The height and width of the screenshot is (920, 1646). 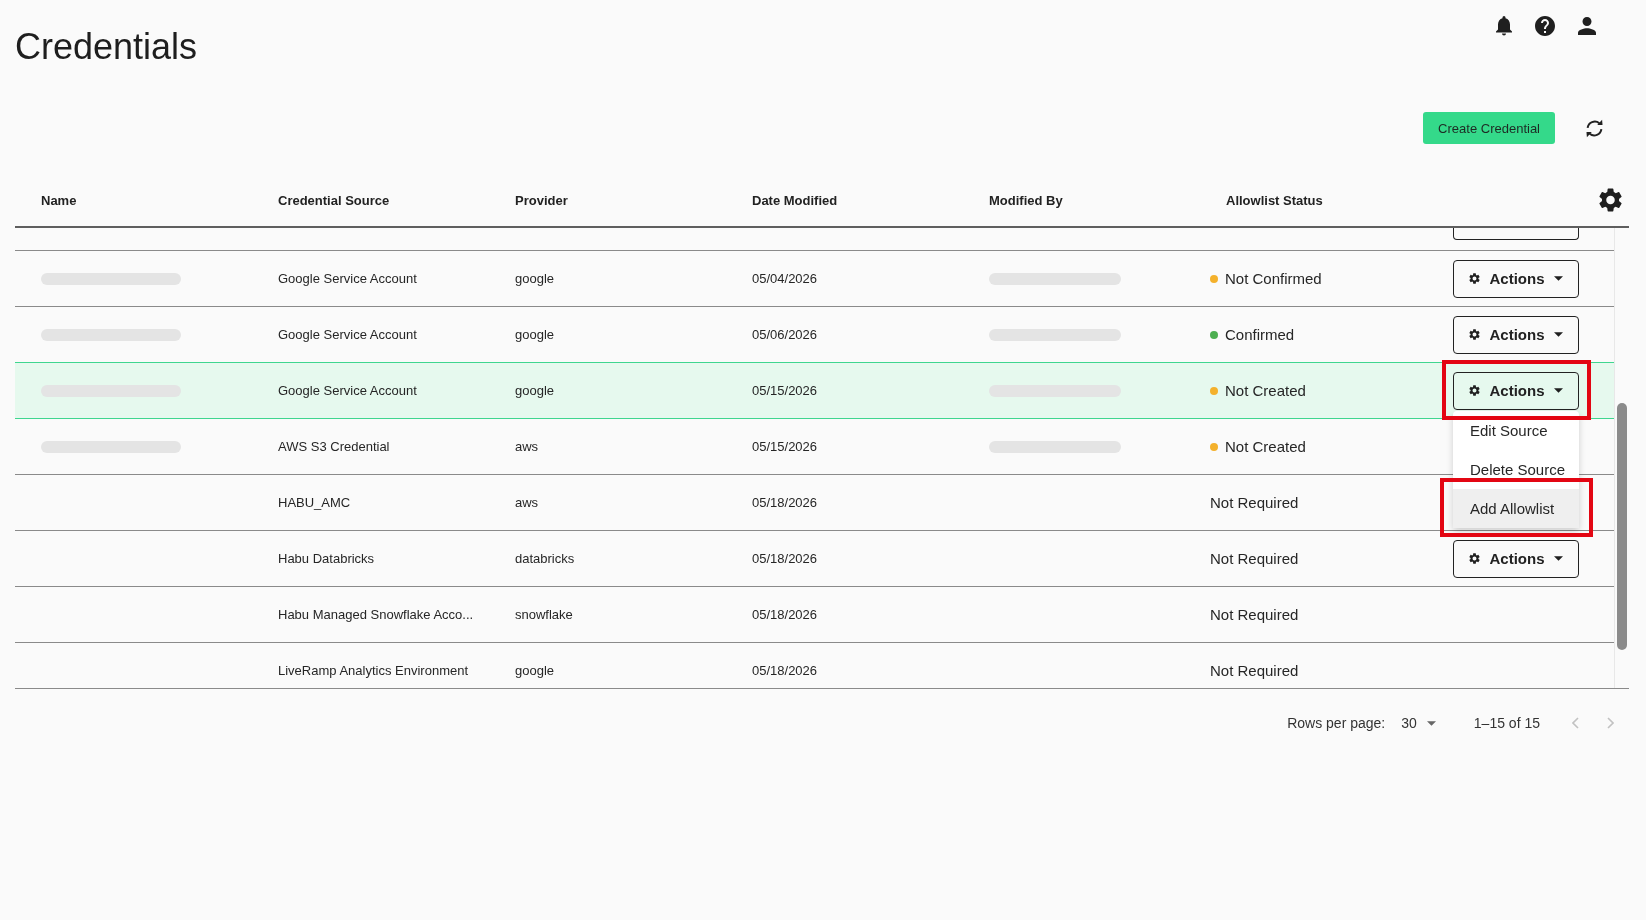 What do you see at coordinates (1610, 200) in the screenshot?
I see `settings-icon` at bounding box center [1610, 200].